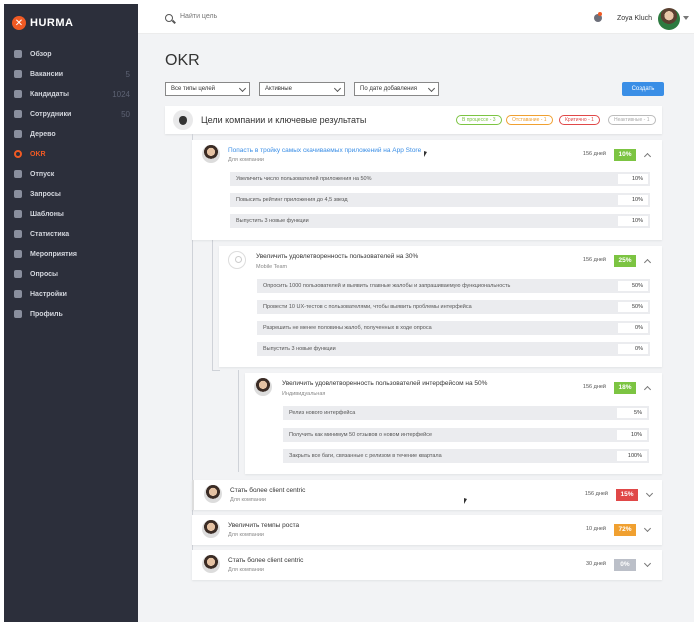 The image size is (700, 622). Describe the element at coordinates (453, 349) in the screenshot. I see `key-result-row: Выпустить 3 новые функции 0%` at that location.